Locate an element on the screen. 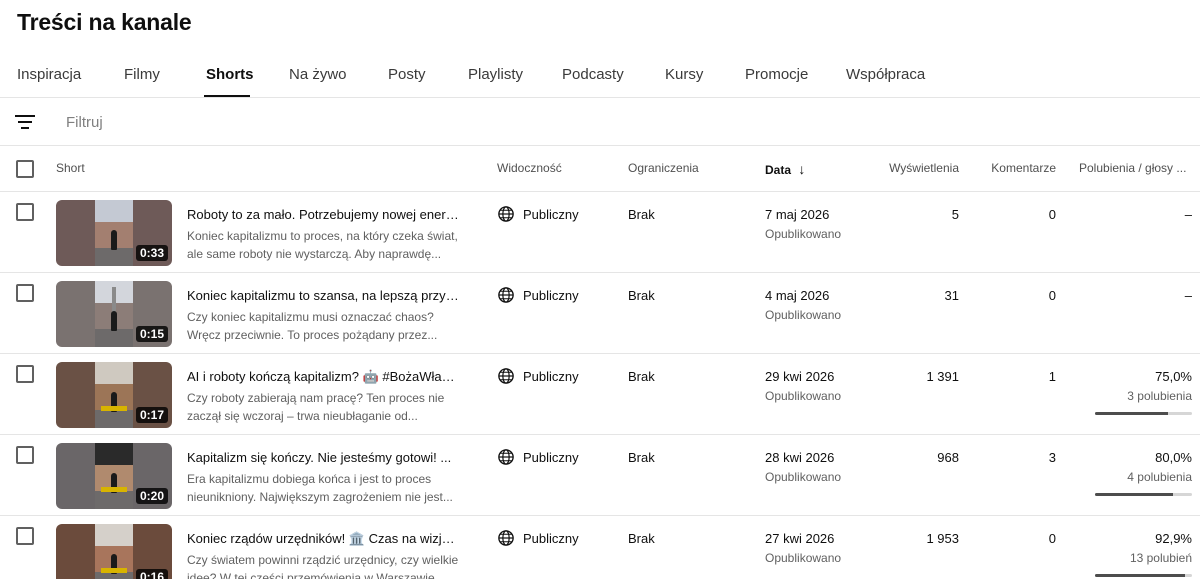 The height and width of the screenshot is (579, 1200). column-comments: Komentarze is located at coordinates (1008, 168).